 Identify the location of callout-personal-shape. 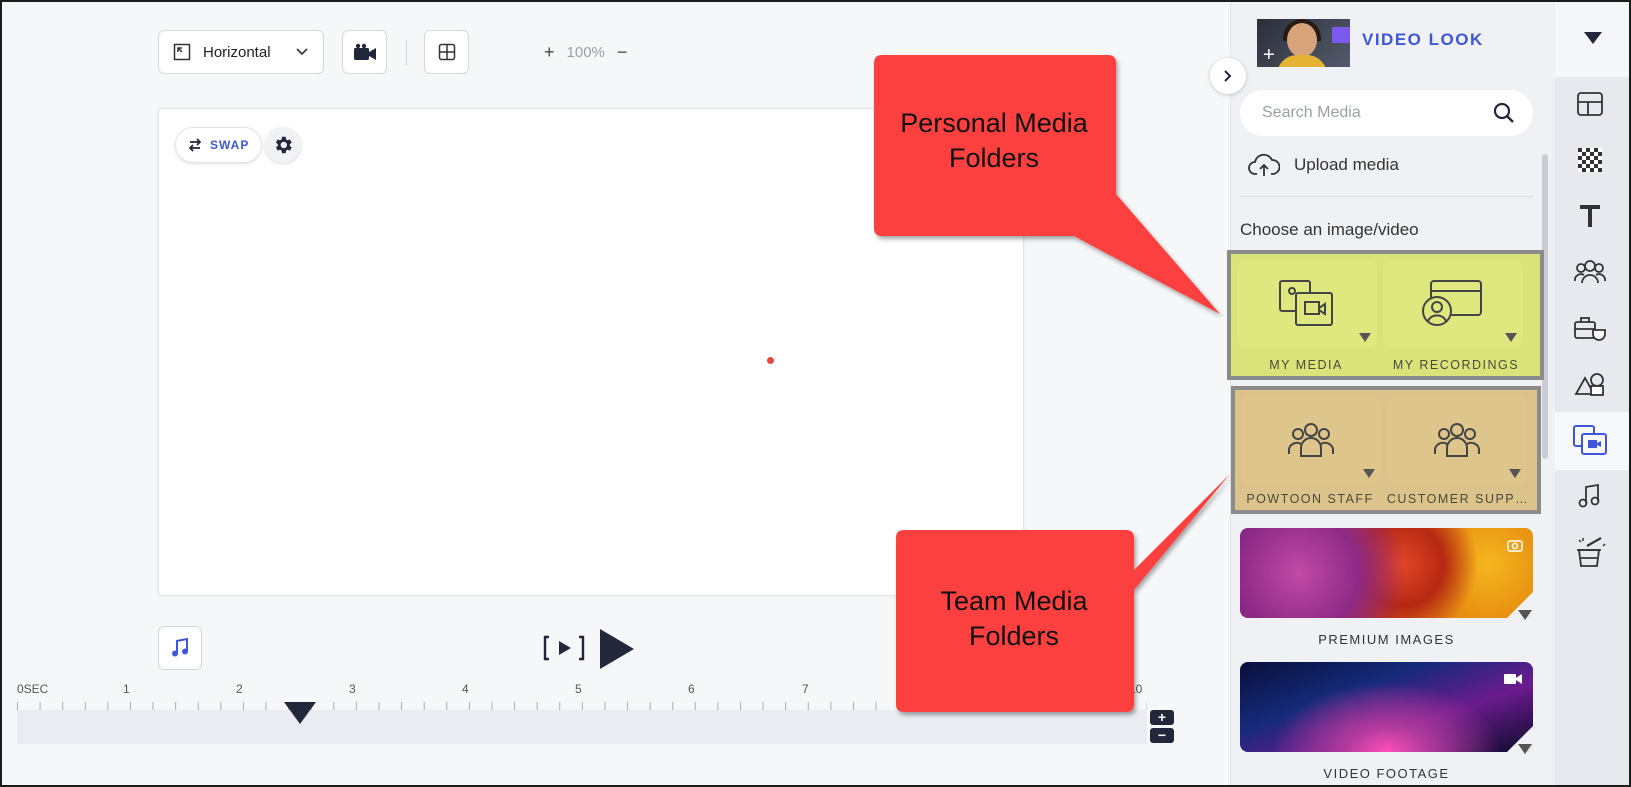
(1047, 184).